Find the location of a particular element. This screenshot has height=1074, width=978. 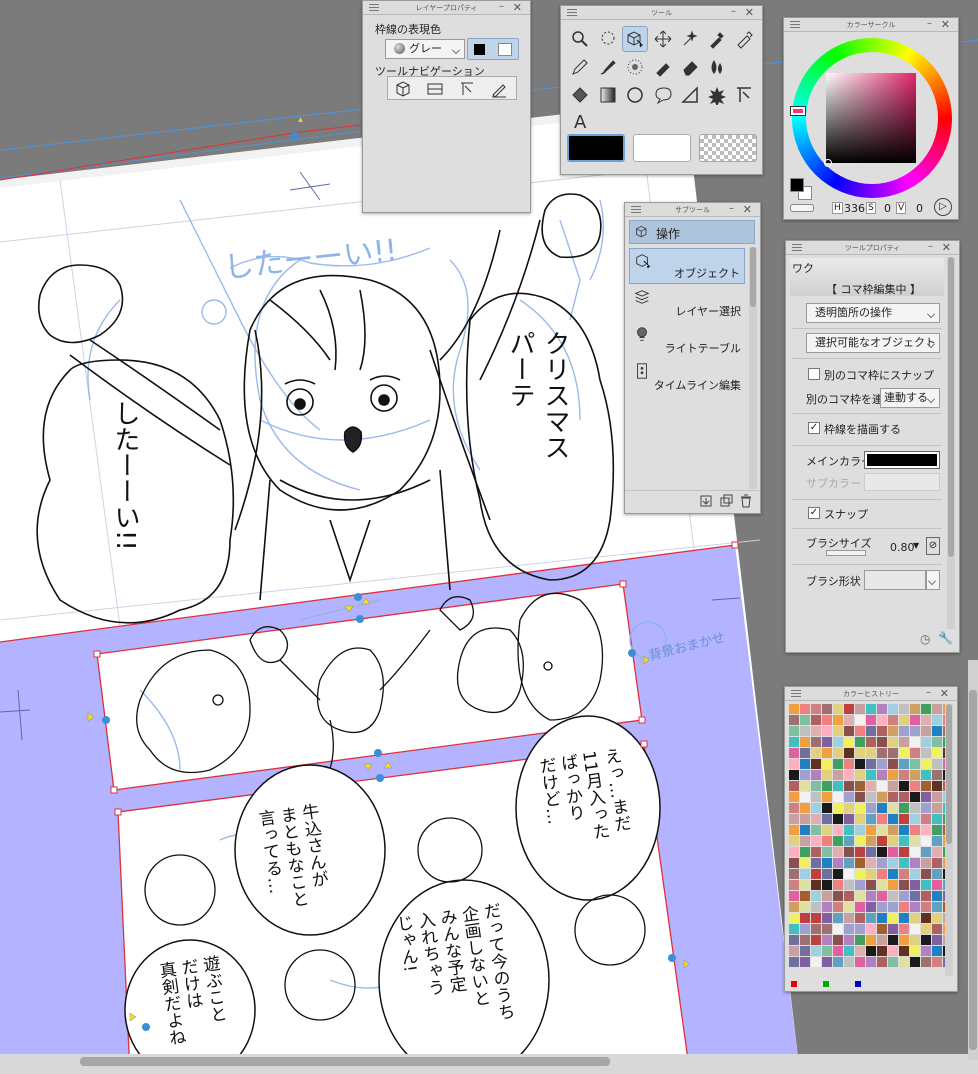

pen-nav-icon is located at coordinates (499, 89).